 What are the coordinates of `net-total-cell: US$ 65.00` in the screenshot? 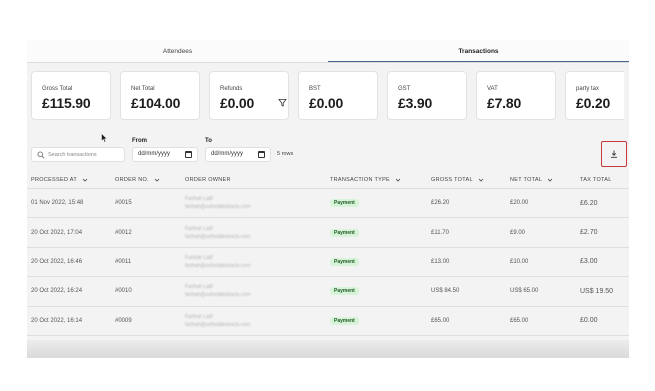 It's located at (524, 291).